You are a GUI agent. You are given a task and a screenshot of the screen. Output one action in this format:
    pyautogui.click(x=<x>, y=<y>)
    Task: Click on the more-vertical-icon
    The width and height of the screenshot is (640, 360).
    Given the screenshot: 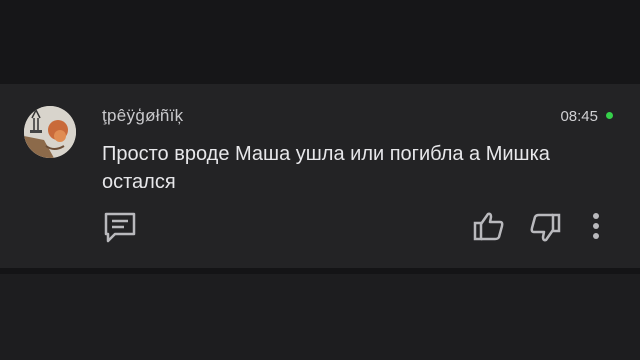 What is the action you would take?
    pyautogui.click(x=596, y=226)
    